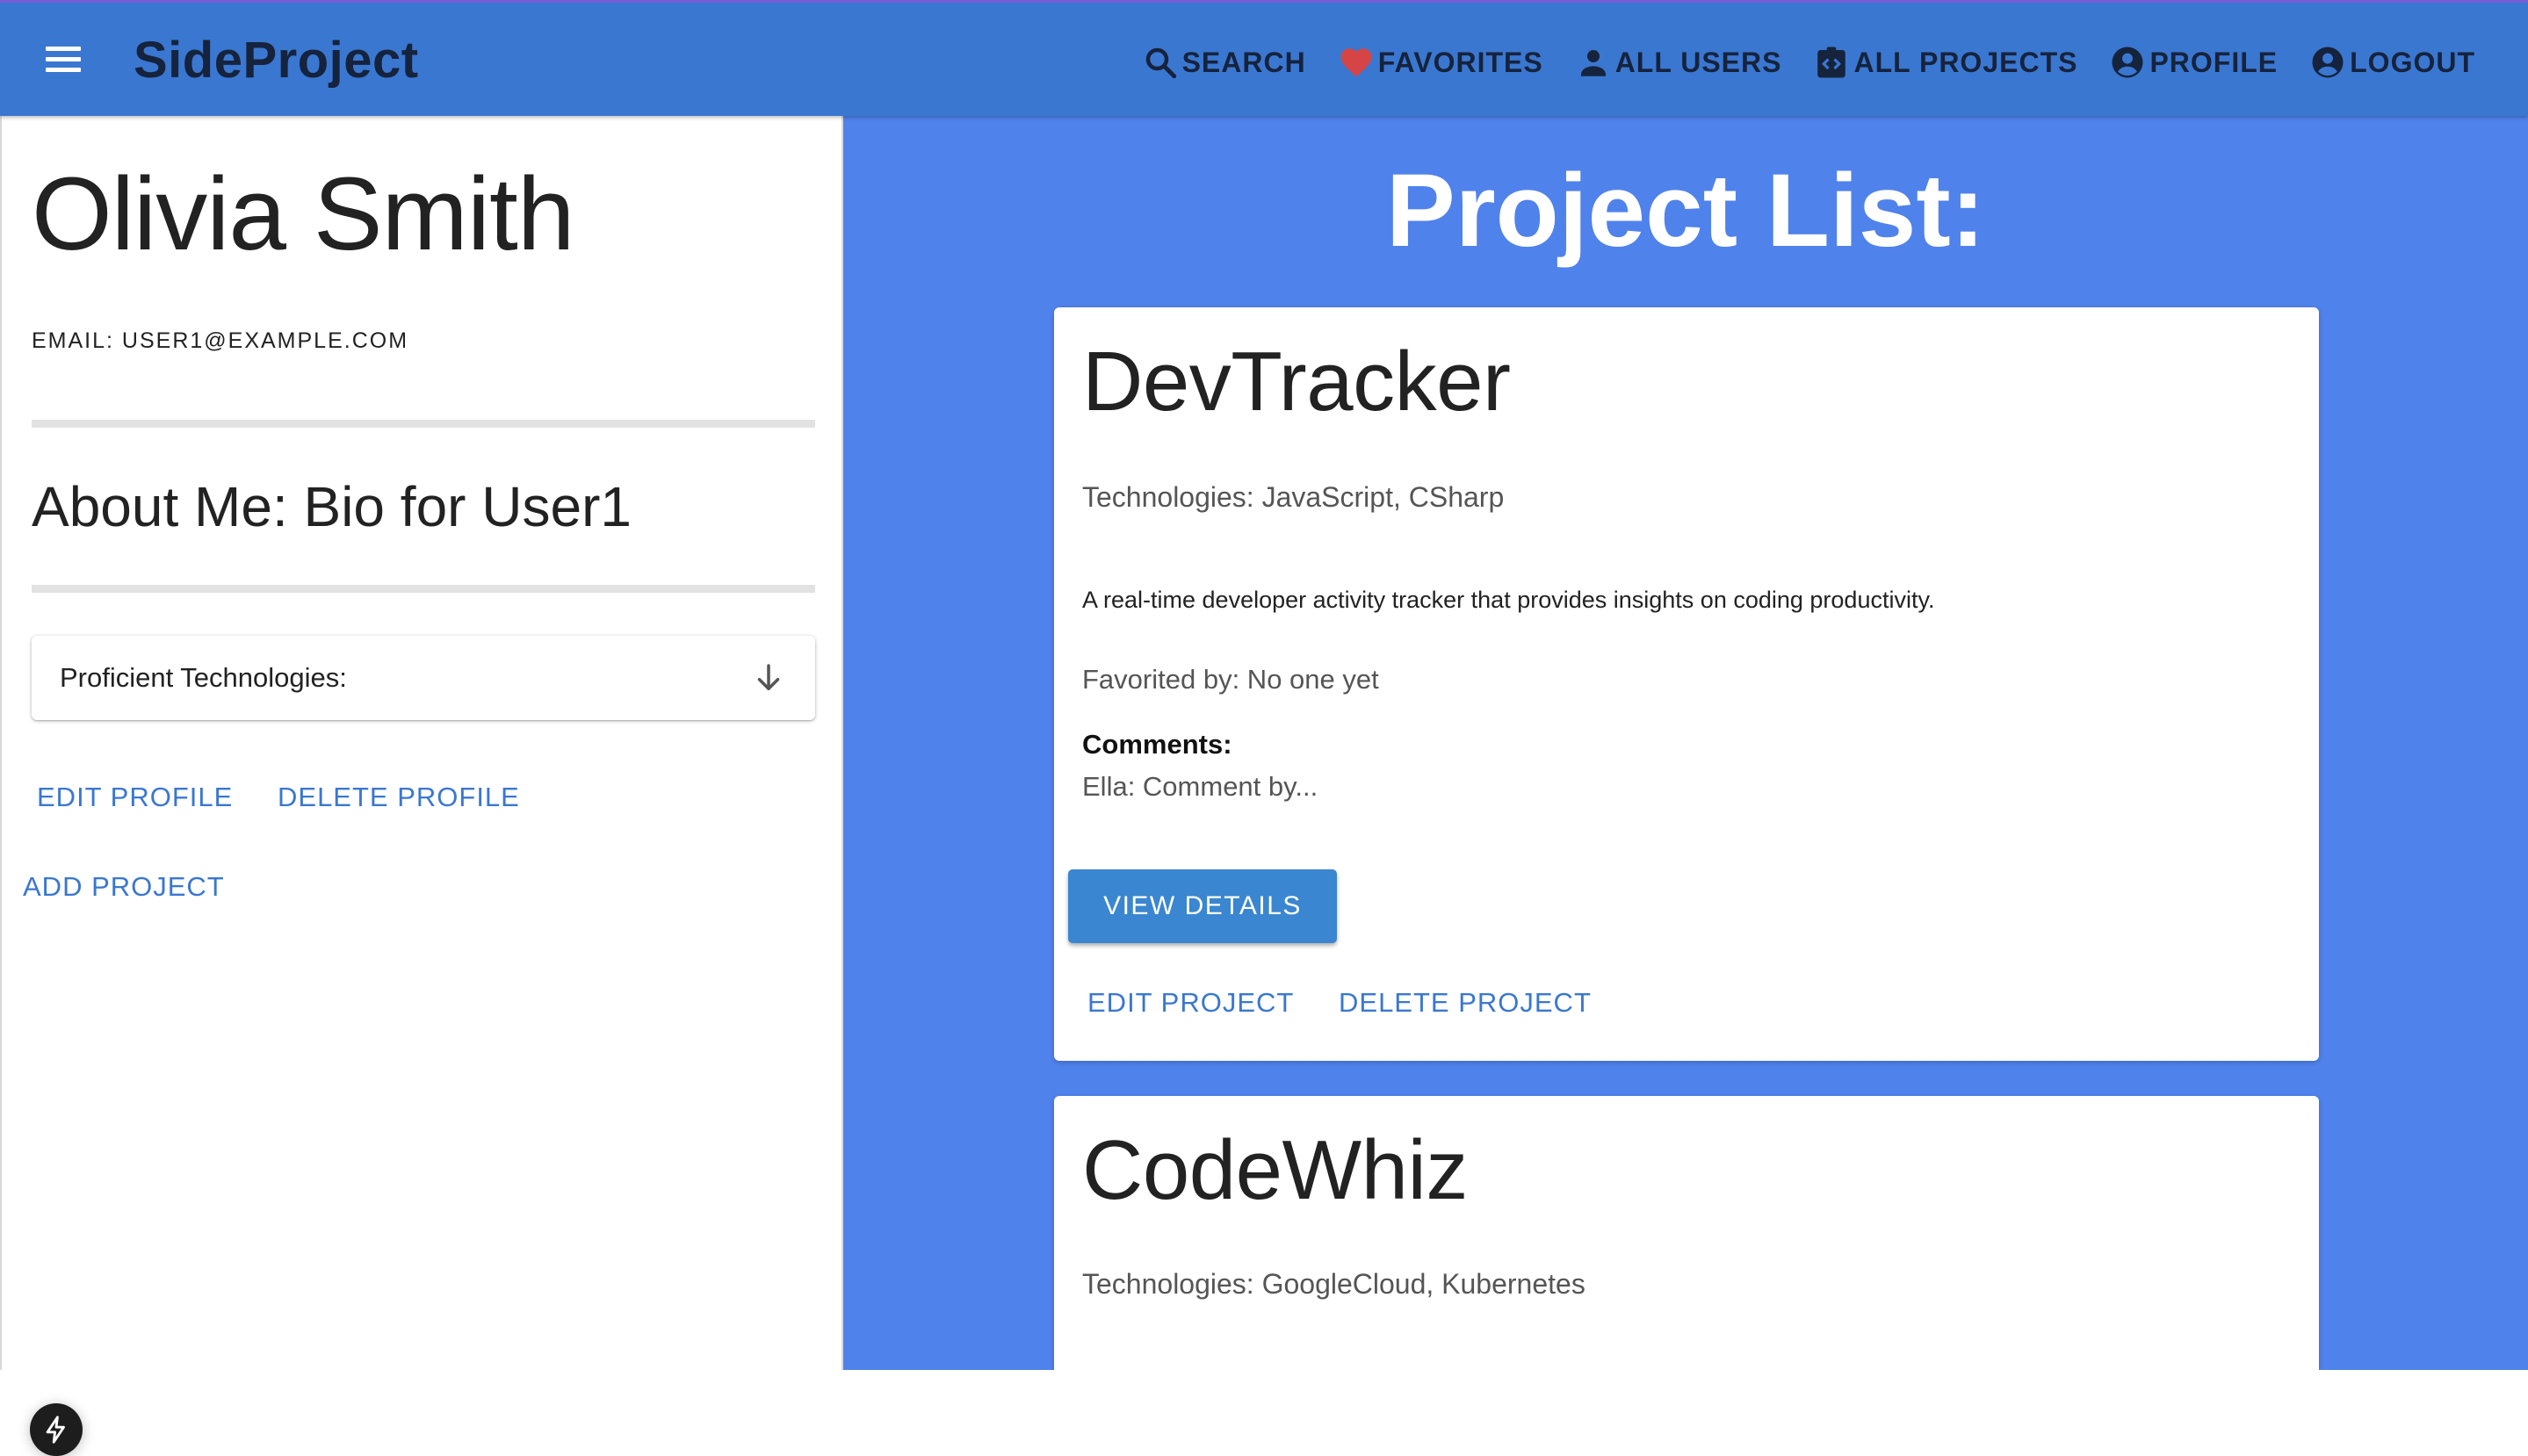 The image size is (2528, 1456). What do you see at coordinates (1460, 62) in the screenshot?
I see `nav-favorites-label: FAVORITES` at bounding box center [1460, 62].